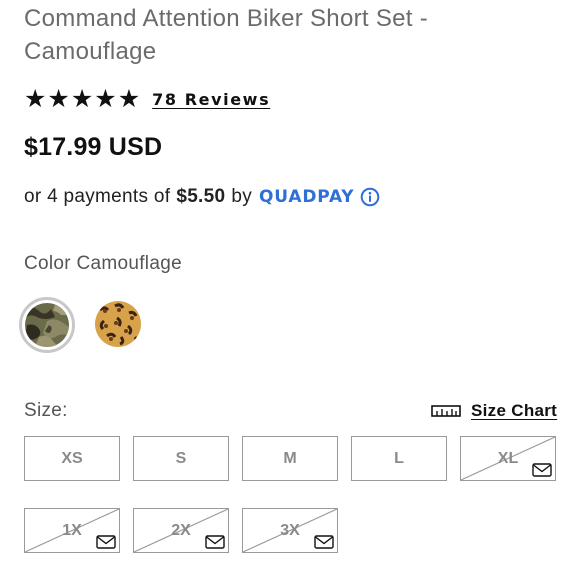 The height and width of the screenshot is (580, 580). Describe the element at coordinates (514, 410) in the screenshot. I see `size-chart-label: Size Chart` at that location.